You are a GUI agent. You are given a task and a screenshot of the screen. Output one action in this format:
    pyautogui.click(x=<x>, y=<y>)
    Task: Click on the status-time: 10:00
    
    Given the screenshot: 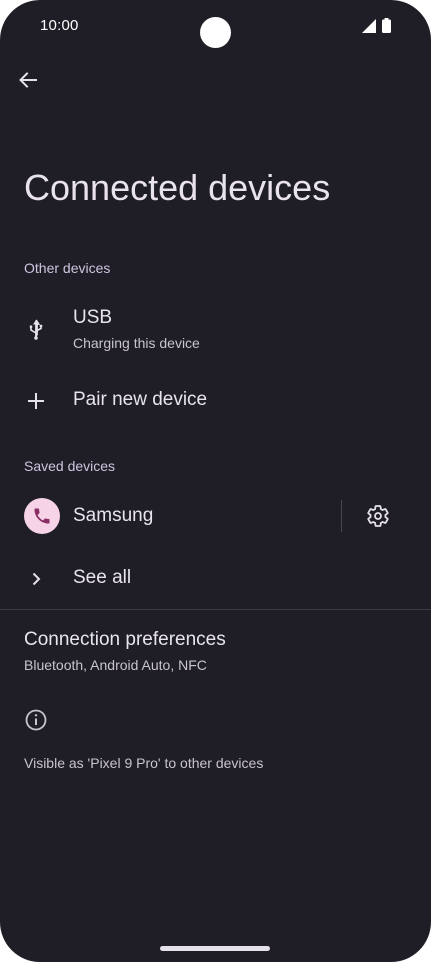 What is the action you would take?
    pyautogui.click(x=59, y=25)
    